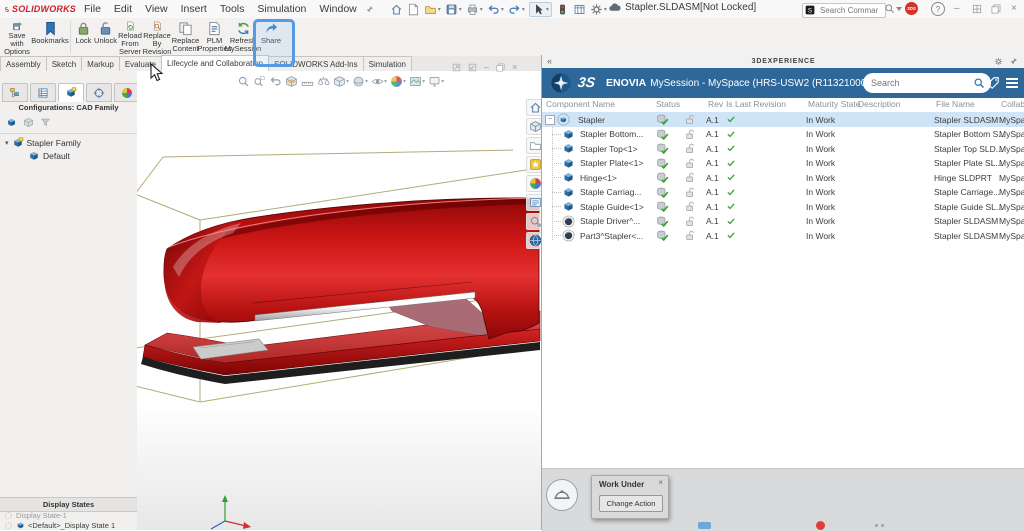 This screenshot has width=1024, height=531. I want to click on pin-icon, so click(369, 9).